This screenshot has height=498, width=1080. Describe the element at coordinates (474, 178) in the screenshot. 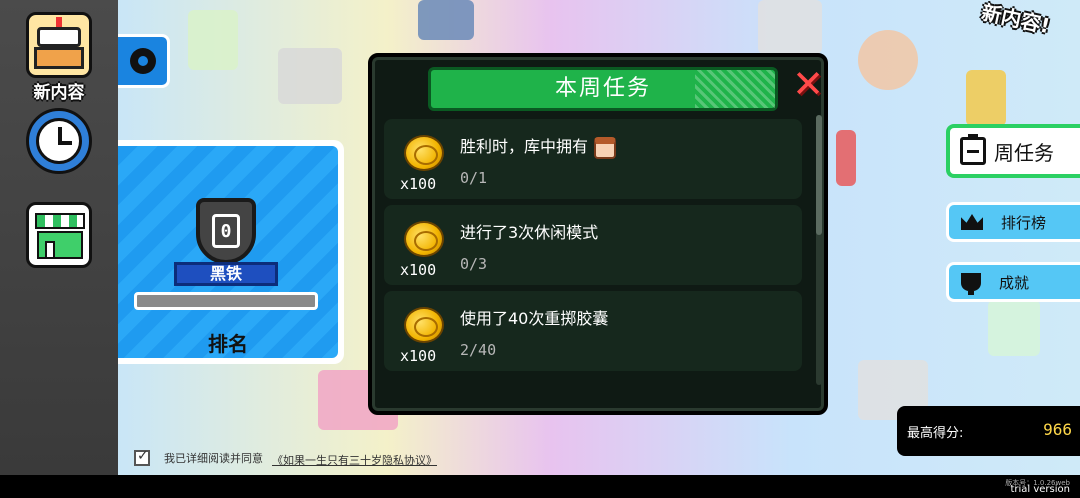

I see `task-progress: 0/1` at that location.